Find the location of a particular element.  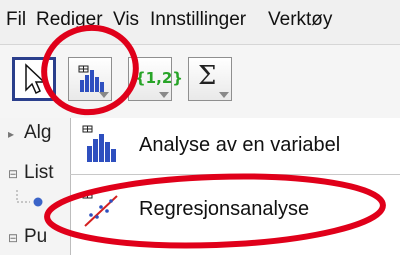

tree-connector-icon is located at coordinates (29, 198).